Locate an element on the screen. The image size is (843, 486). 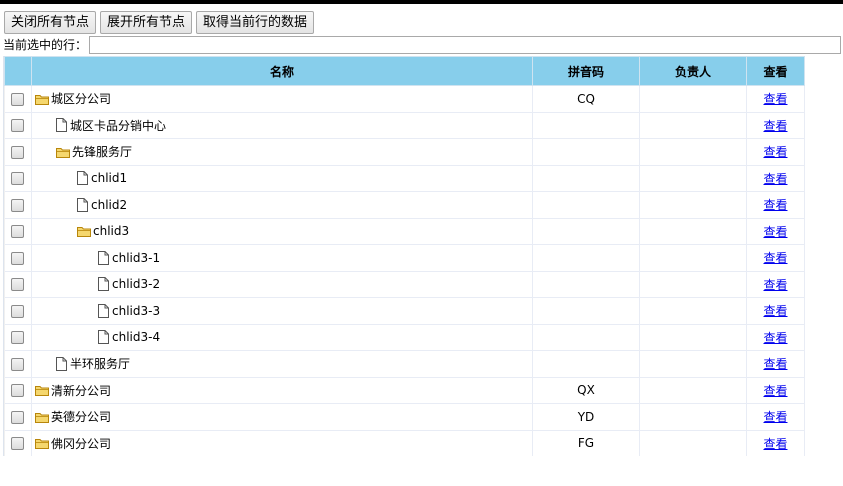
table-row: 城区分公司 CQ 查看 is located at coordinates (404, 99).